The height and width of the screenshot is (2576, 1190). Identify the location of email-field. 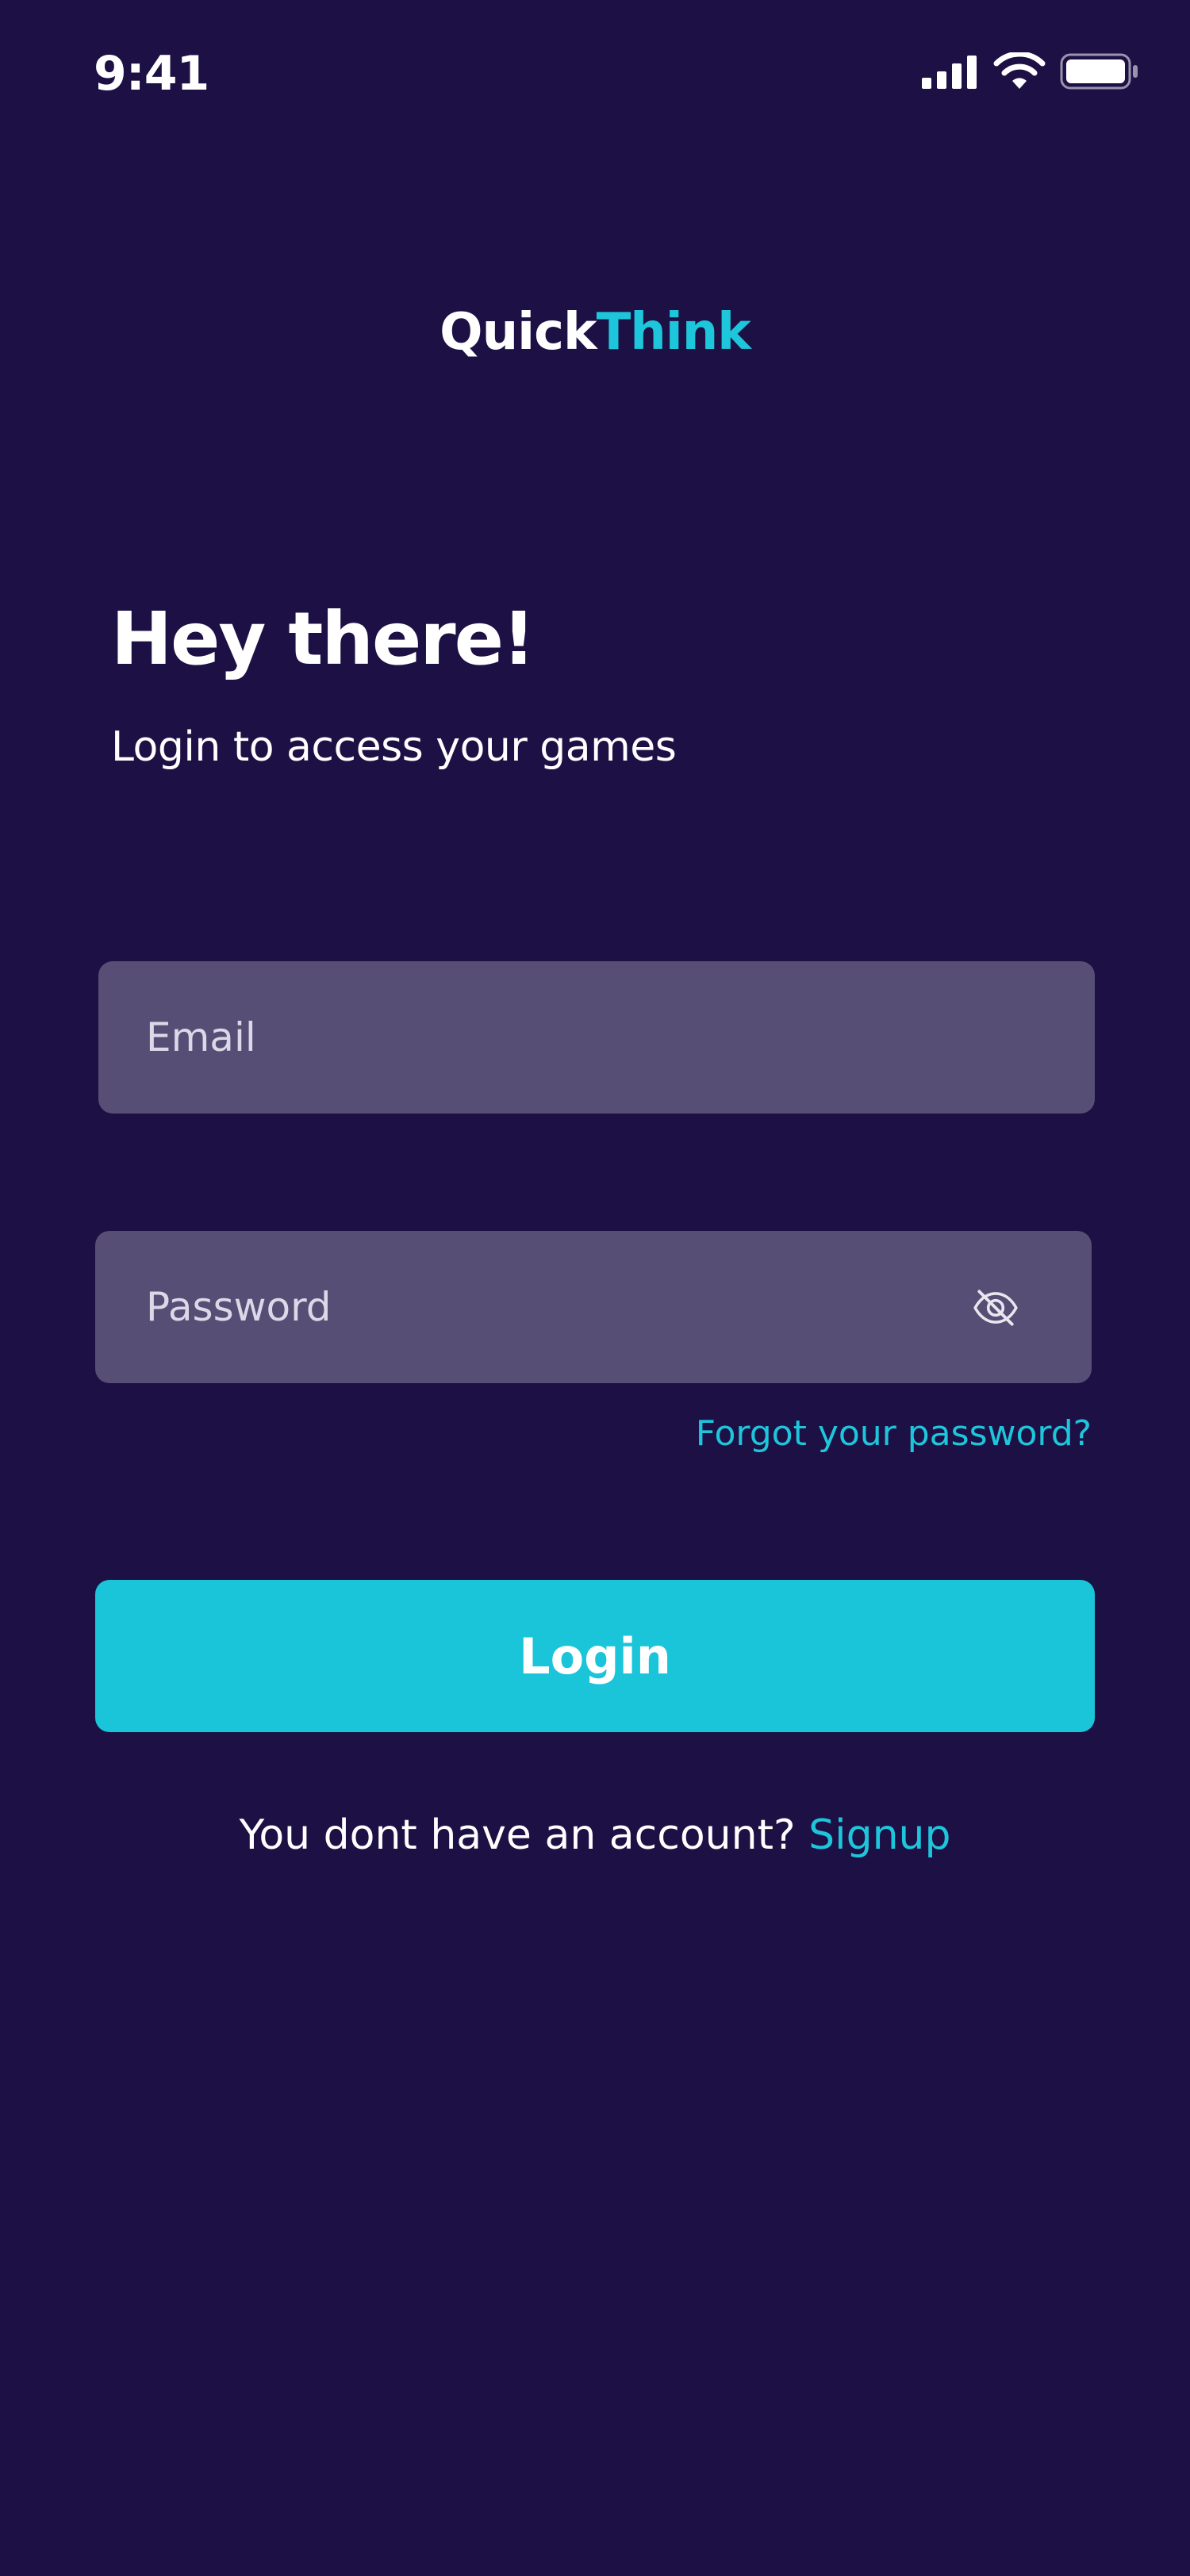
(596, 1037).